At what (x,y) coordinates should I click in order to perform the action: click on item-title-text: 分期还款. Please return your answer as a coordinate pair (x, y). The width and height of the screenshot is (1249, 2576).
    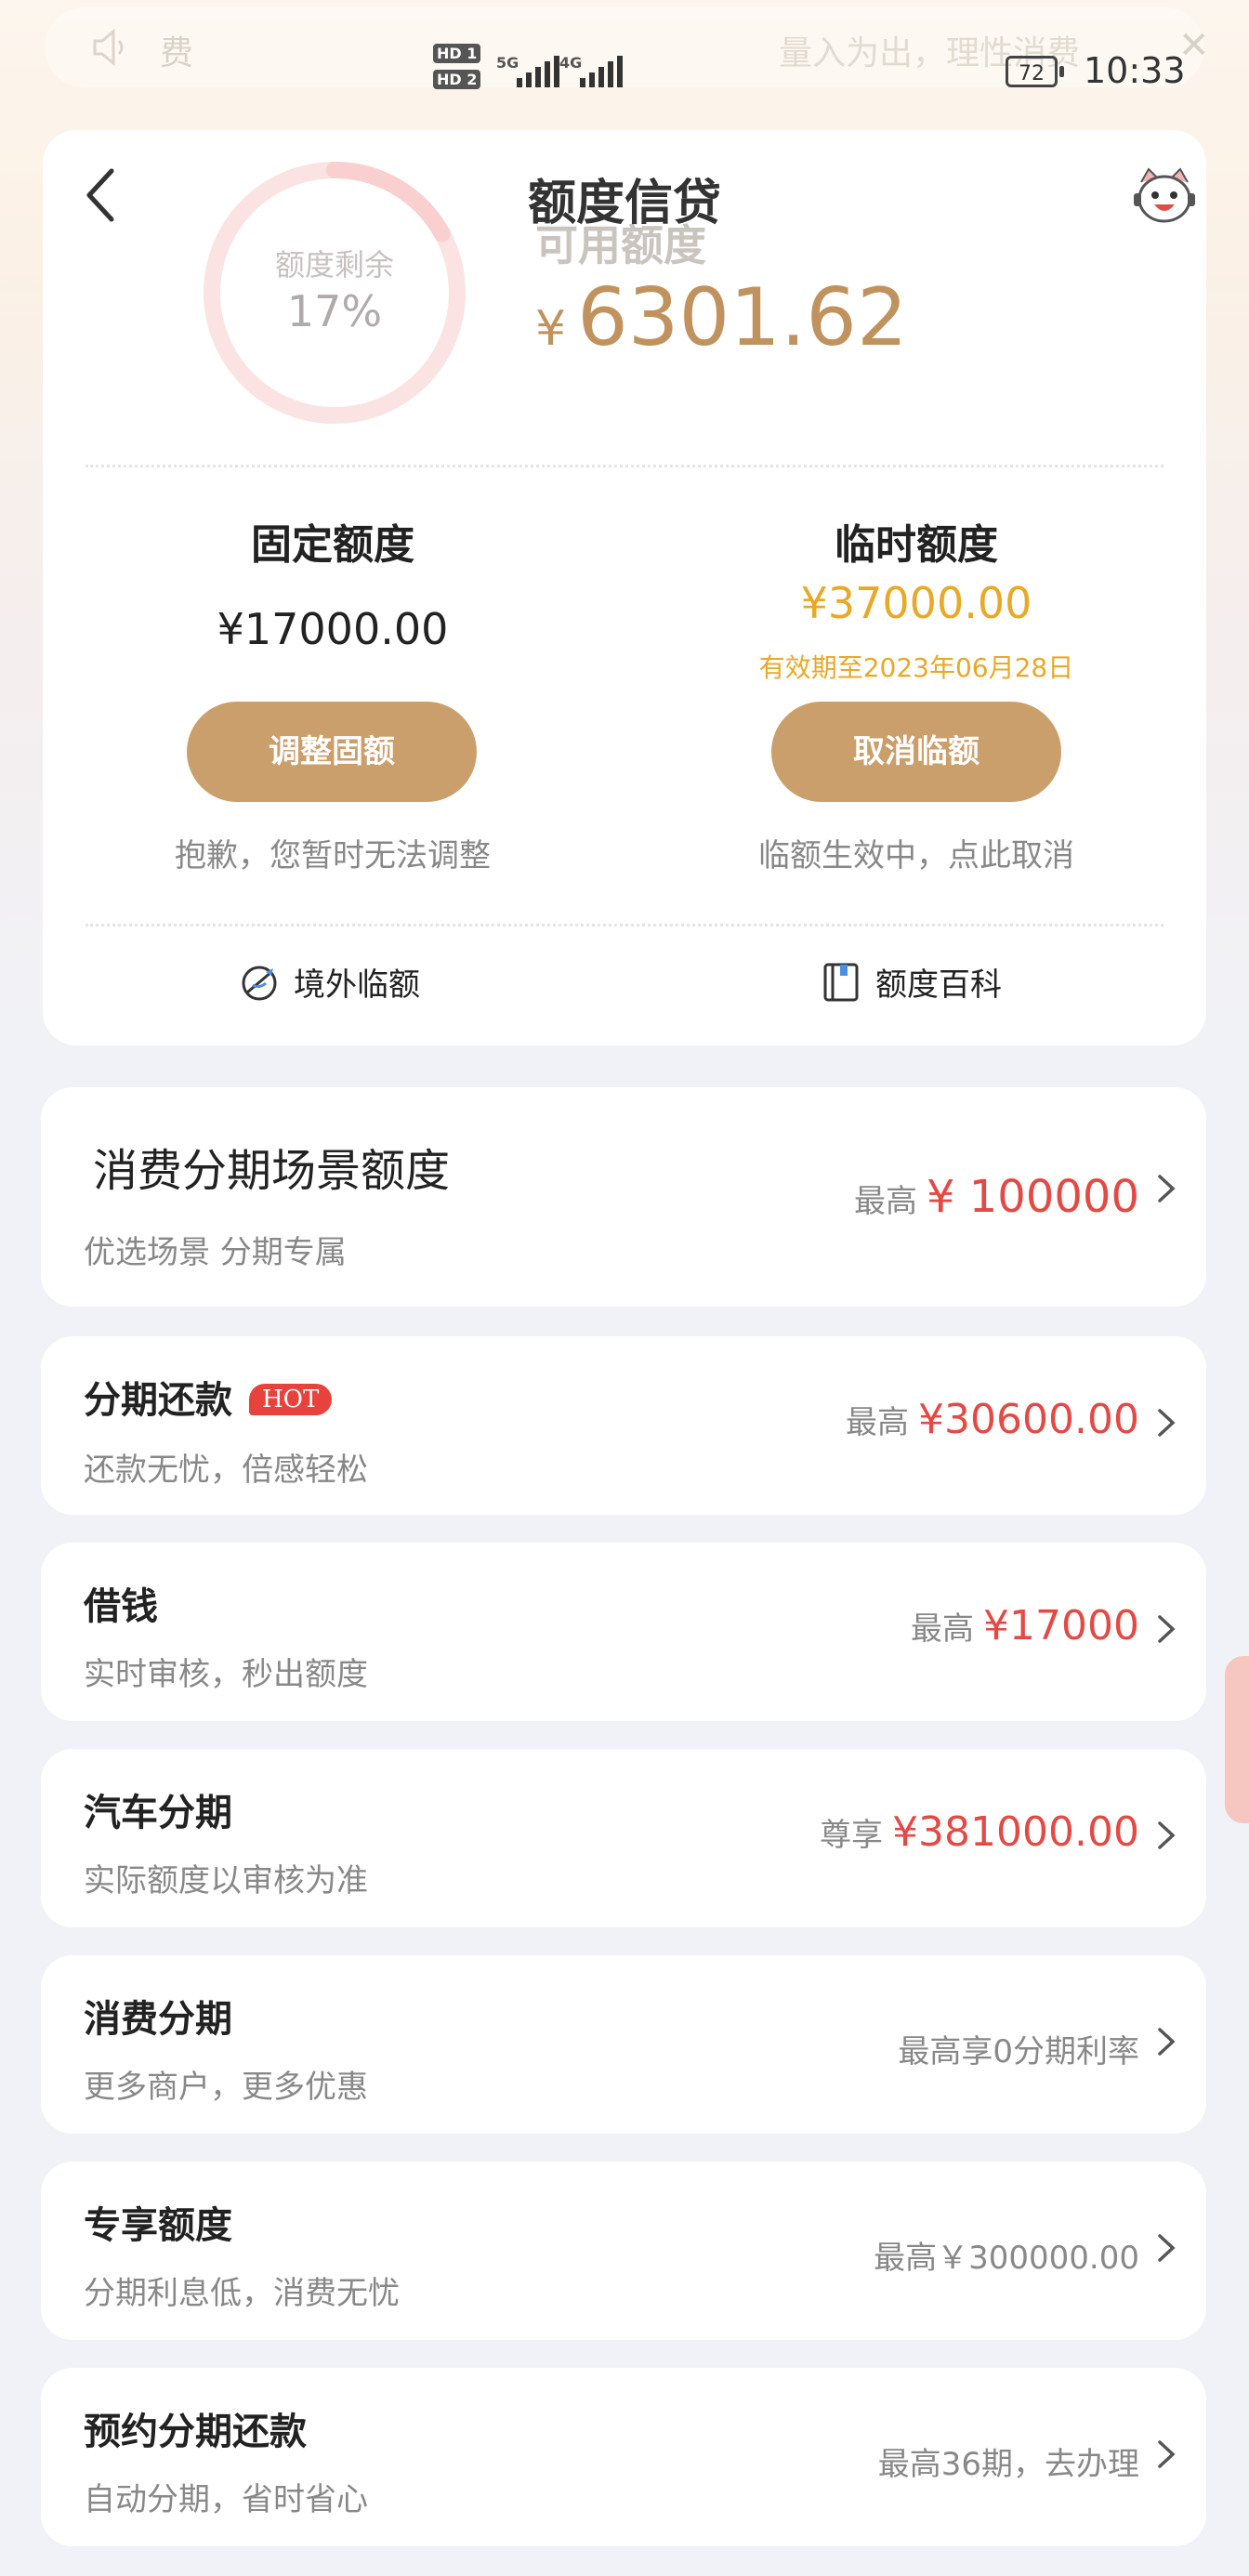
    Looking at the image, I should click on (158, 1400).